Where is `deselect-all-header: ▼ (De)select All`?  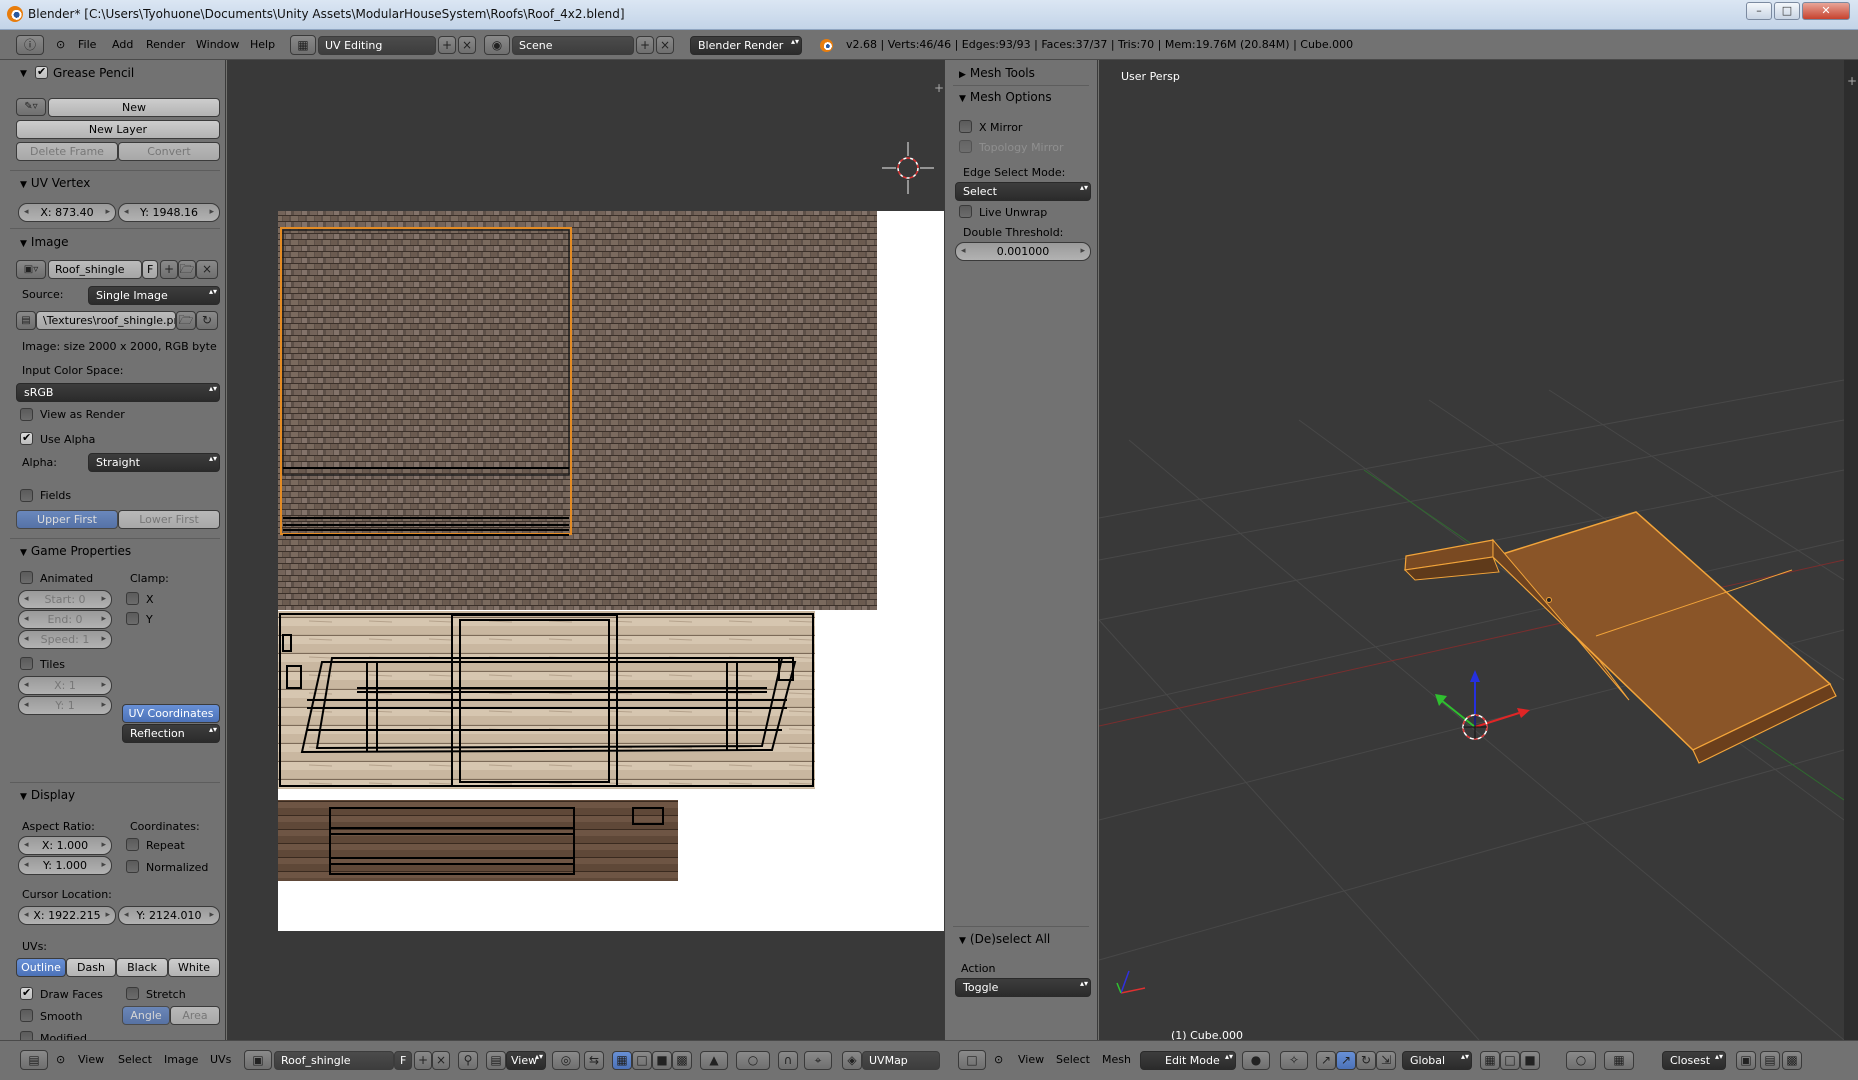 deselect-all-header: ▼ (De)select All is located at coordinates (1004, 943).